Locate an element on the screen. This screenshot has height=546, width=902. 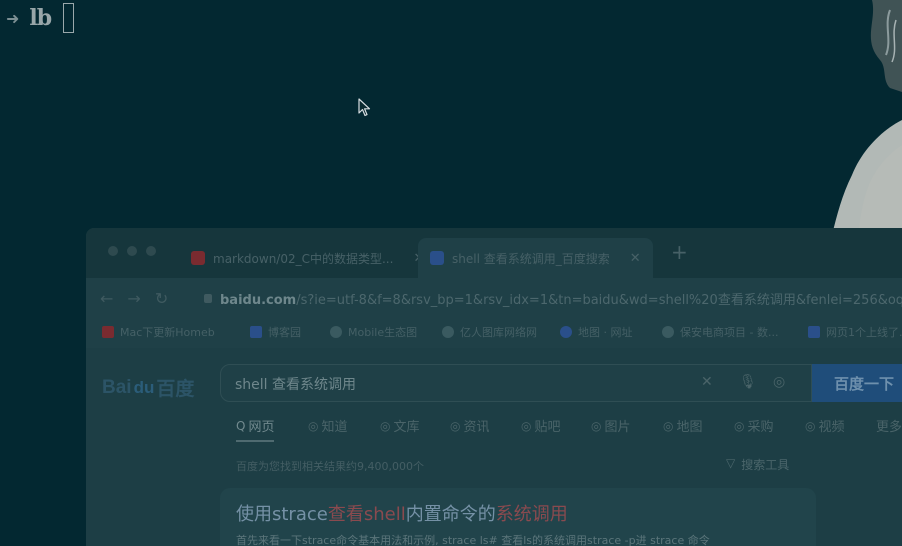
search-icon: Q is located at coordinates (241, 425).